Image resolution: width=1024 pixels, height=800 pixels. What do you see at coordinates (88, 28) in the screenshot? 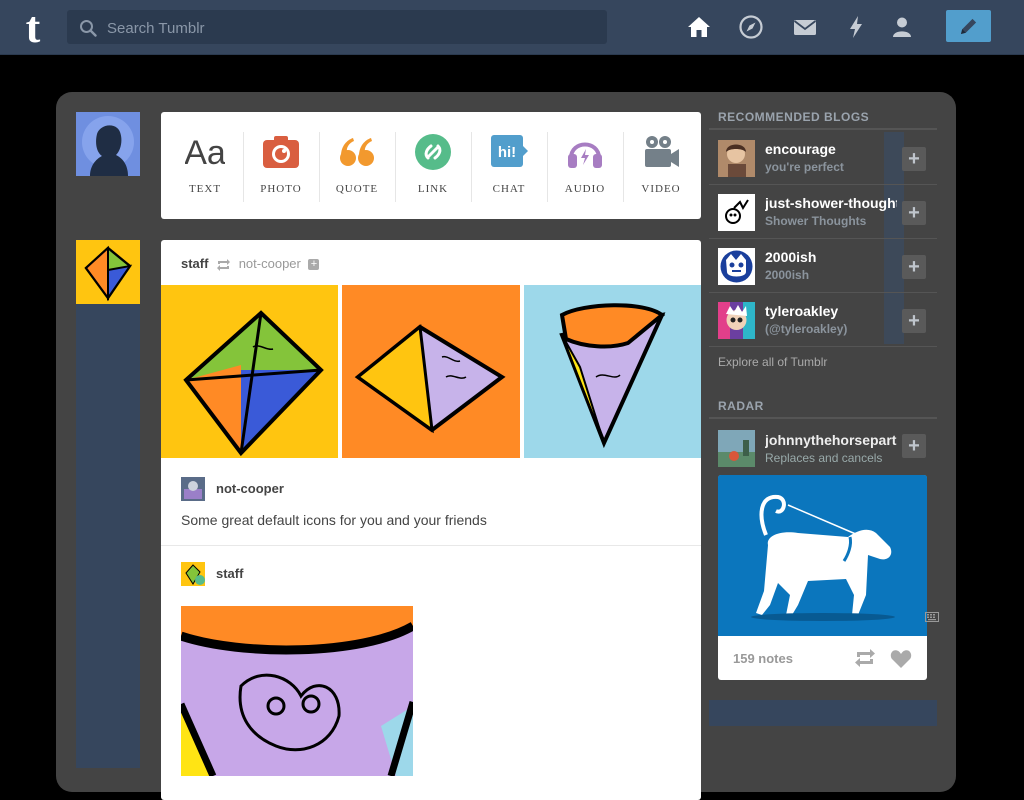
I see `search-icon` at bounding box center [88, 28].